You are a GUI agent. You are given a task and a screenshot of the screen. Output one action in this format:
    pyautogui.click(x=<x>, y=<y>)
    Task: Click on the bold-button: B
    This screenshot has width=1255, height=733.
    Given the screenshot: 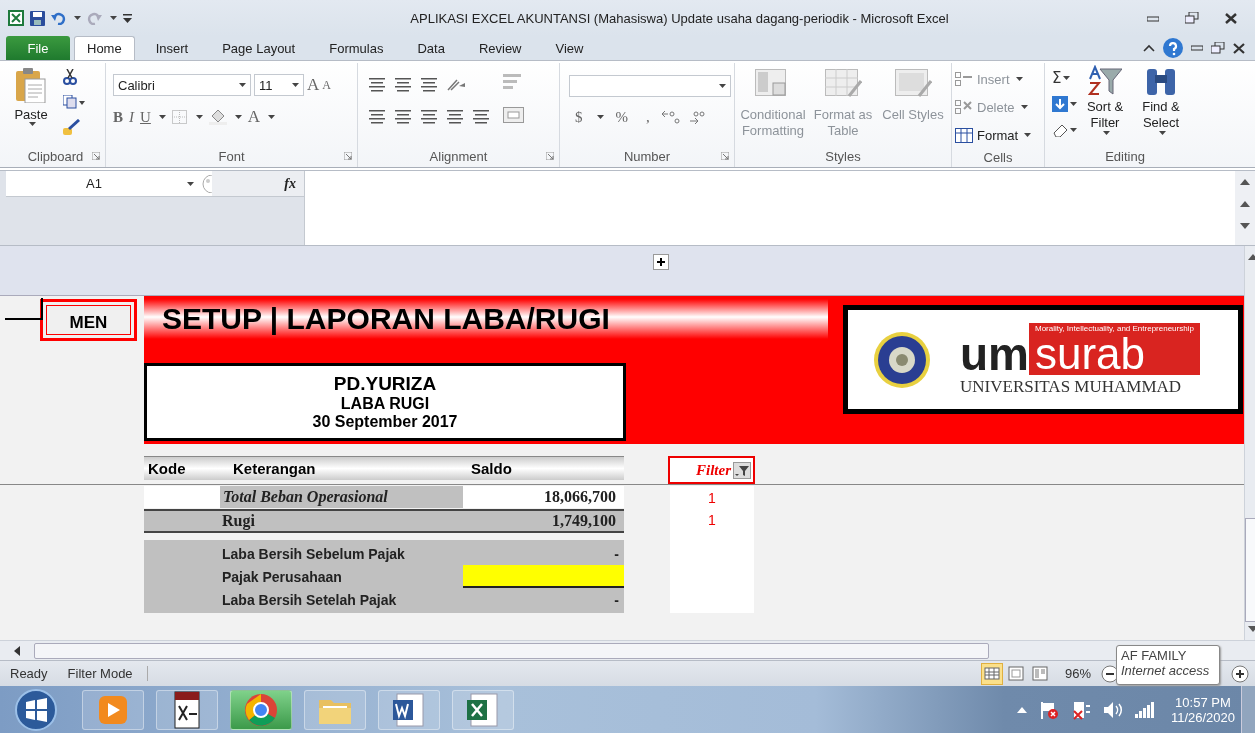 What is the action you would take?
    pyautogui.click(x=118, y=117)
    